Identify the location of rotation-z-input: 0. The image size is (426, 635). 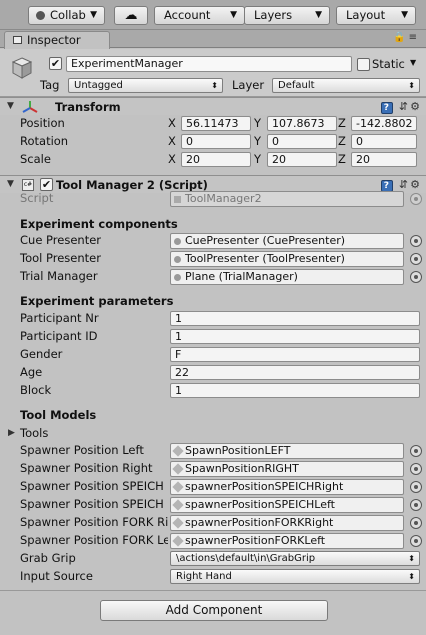
(384, 141).